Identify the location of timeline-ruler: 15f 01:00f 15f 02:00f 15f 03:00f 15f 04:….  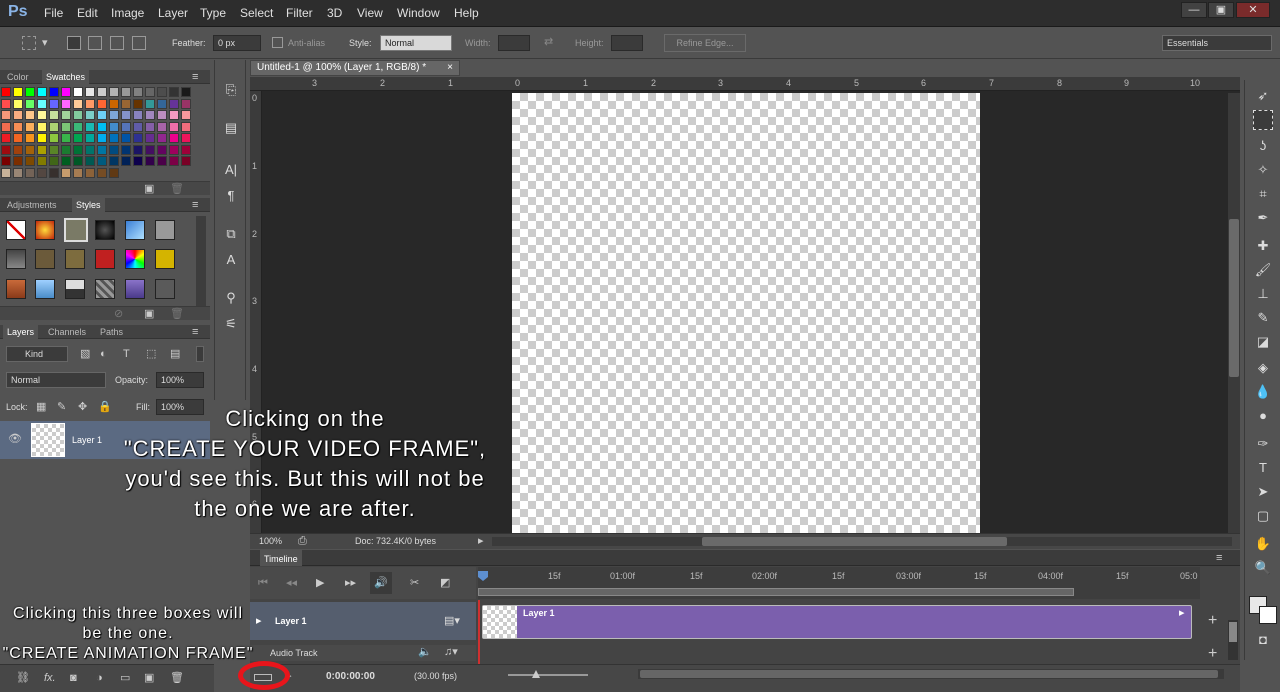
(839, 583).